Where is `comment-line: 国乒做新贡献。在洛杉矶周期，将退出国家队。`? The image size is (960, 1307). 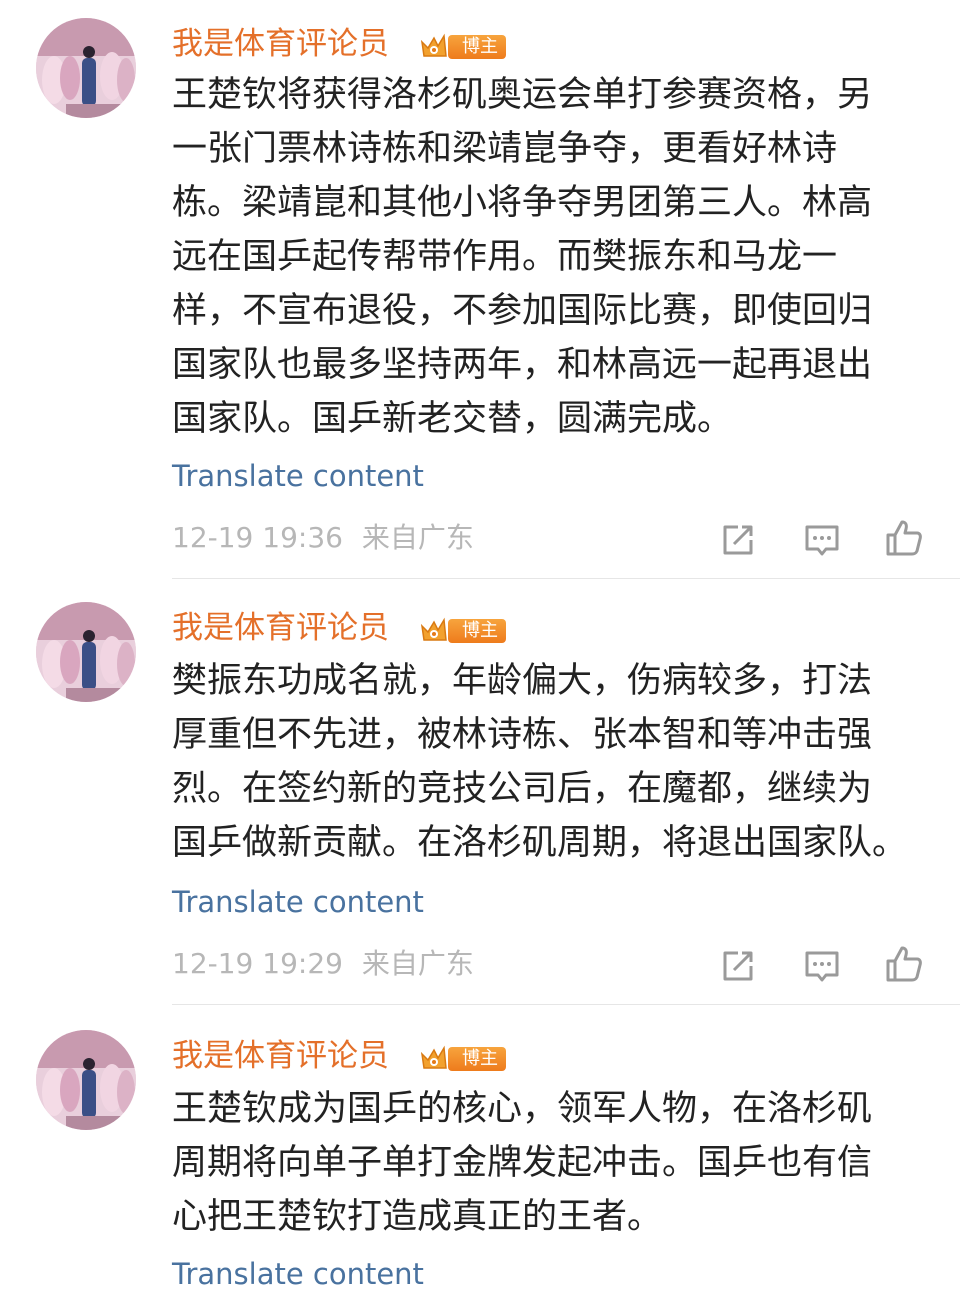
comment-line: 国乒做新贡献。在洛杉矶周期，将退出国家队。 is located at coordinates (540, 843).